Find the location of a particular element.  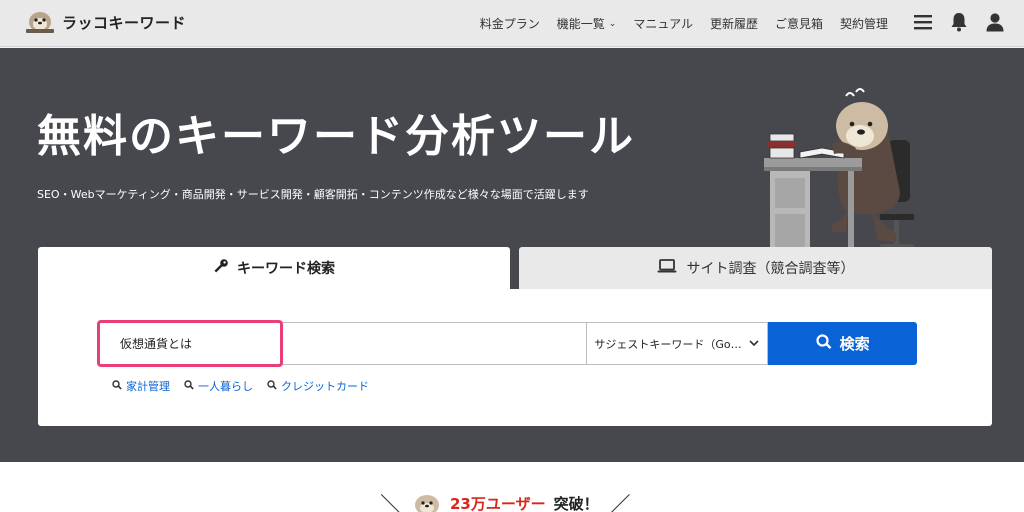

search-button: 検索 is located at coordinates (842, 343).